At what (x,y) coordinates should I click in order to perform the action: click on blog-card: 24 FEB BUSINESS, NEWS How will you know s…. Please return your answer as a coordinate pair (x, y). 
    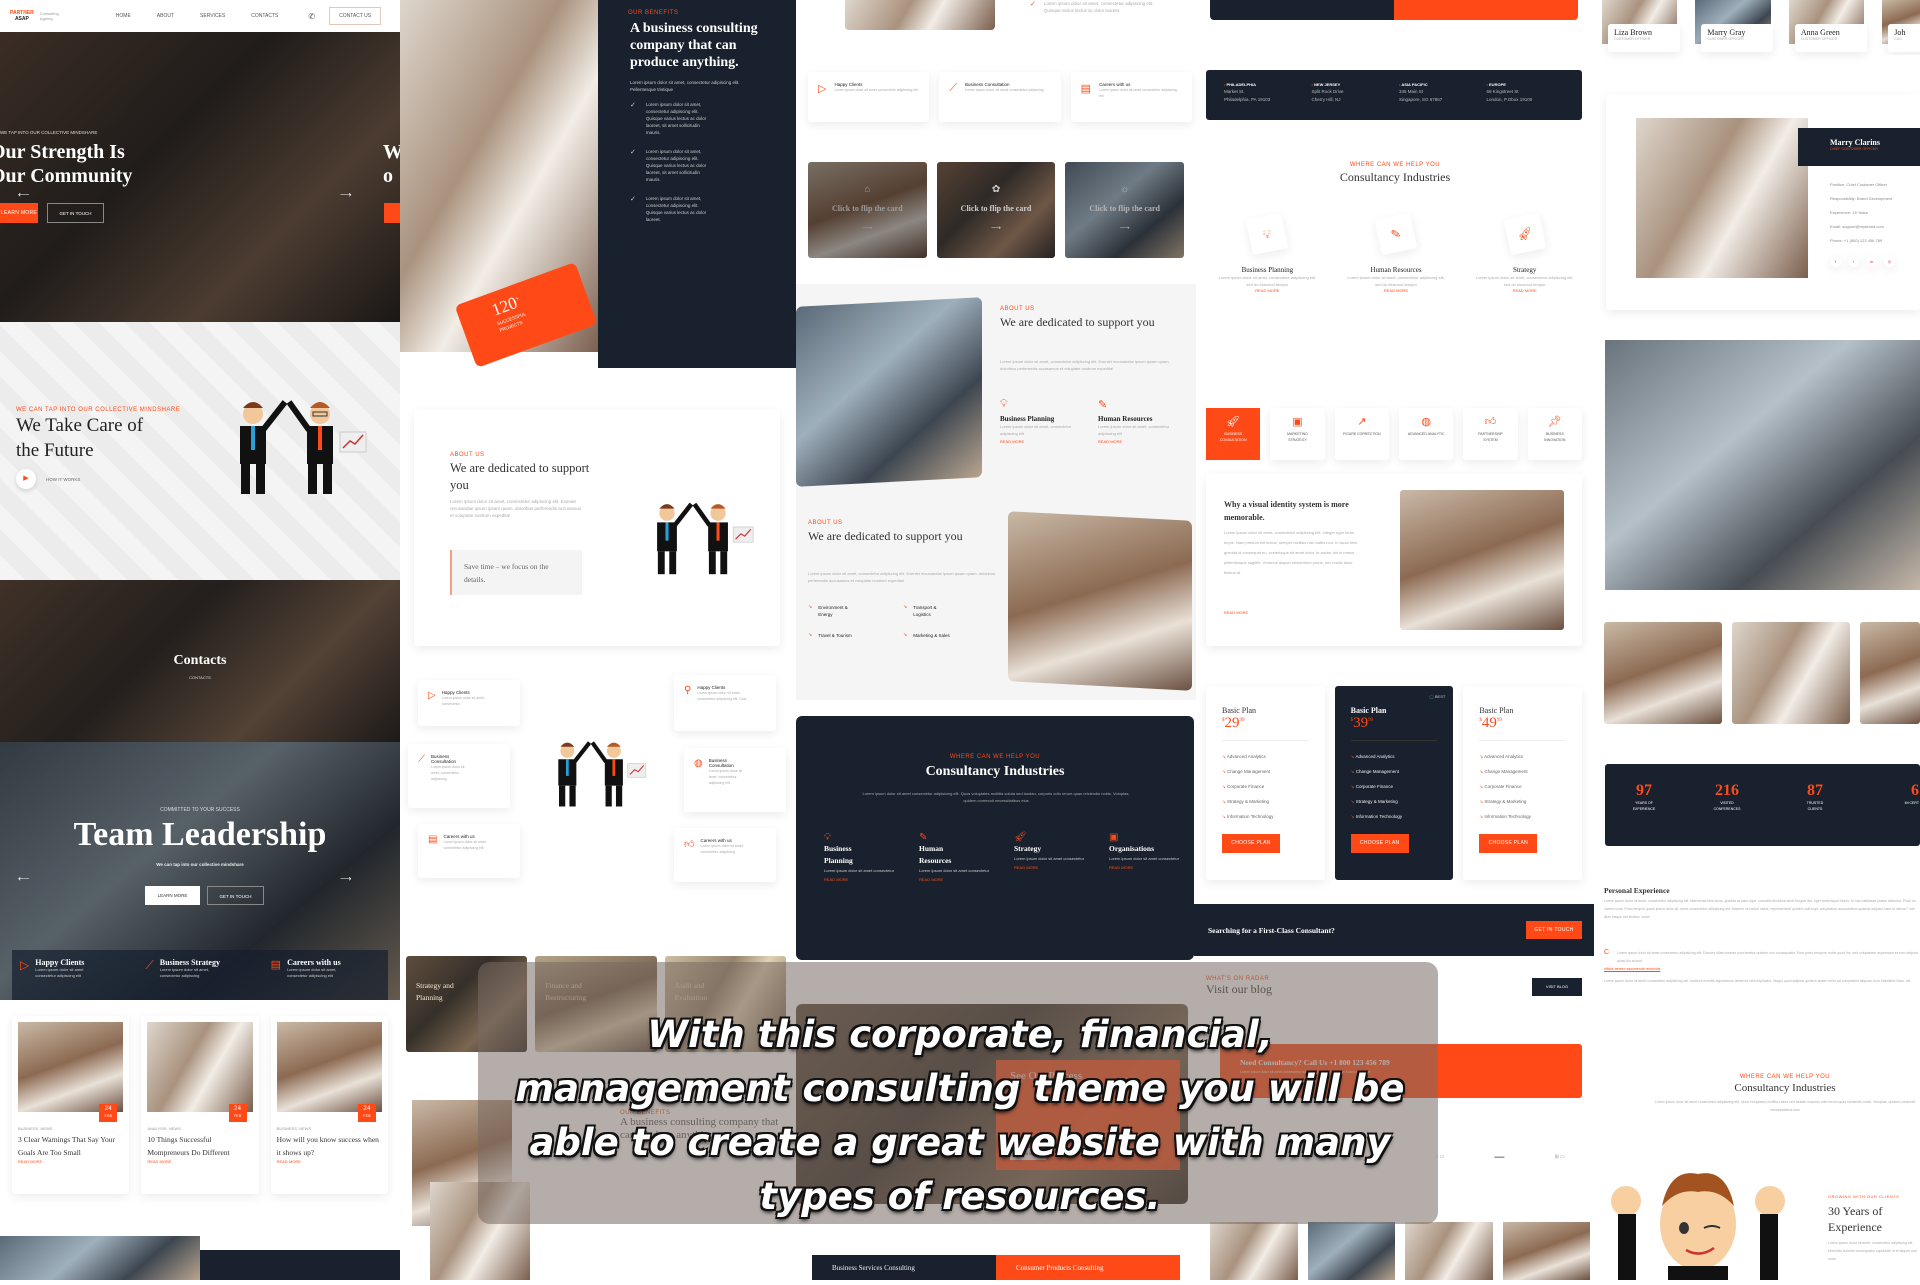
    Looking at the image, I should click on (329, 1105).